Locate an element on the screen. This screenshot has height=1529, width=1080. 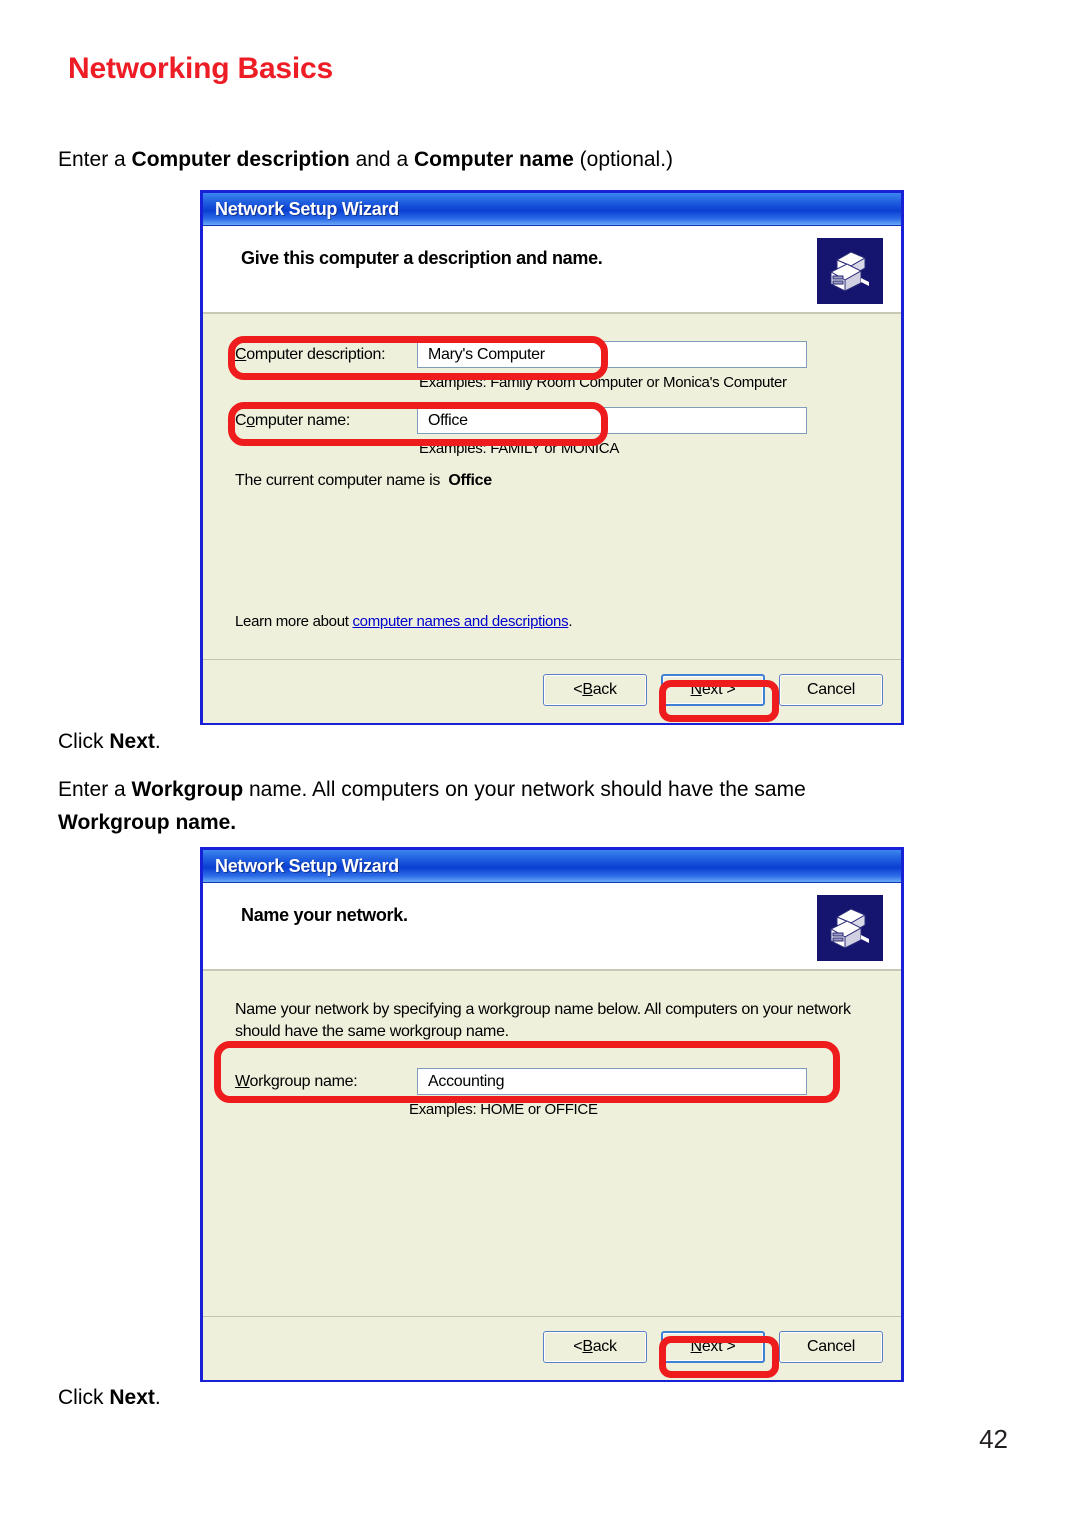
computer-name-label: Computer name: is located at coordinates (326, 421).